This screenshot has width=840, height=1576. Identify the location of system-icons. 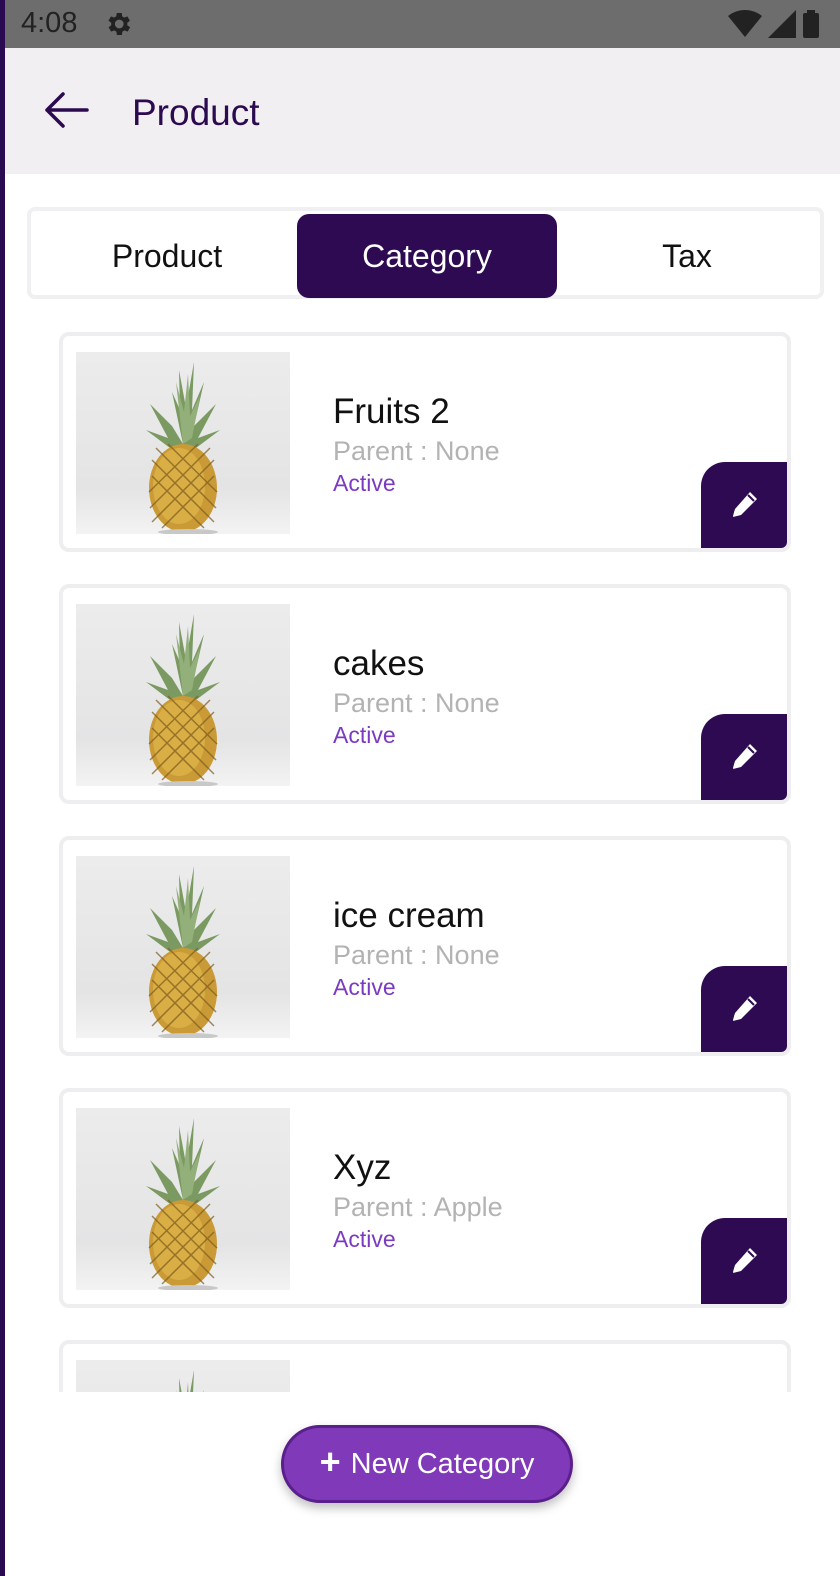
(774, 24).